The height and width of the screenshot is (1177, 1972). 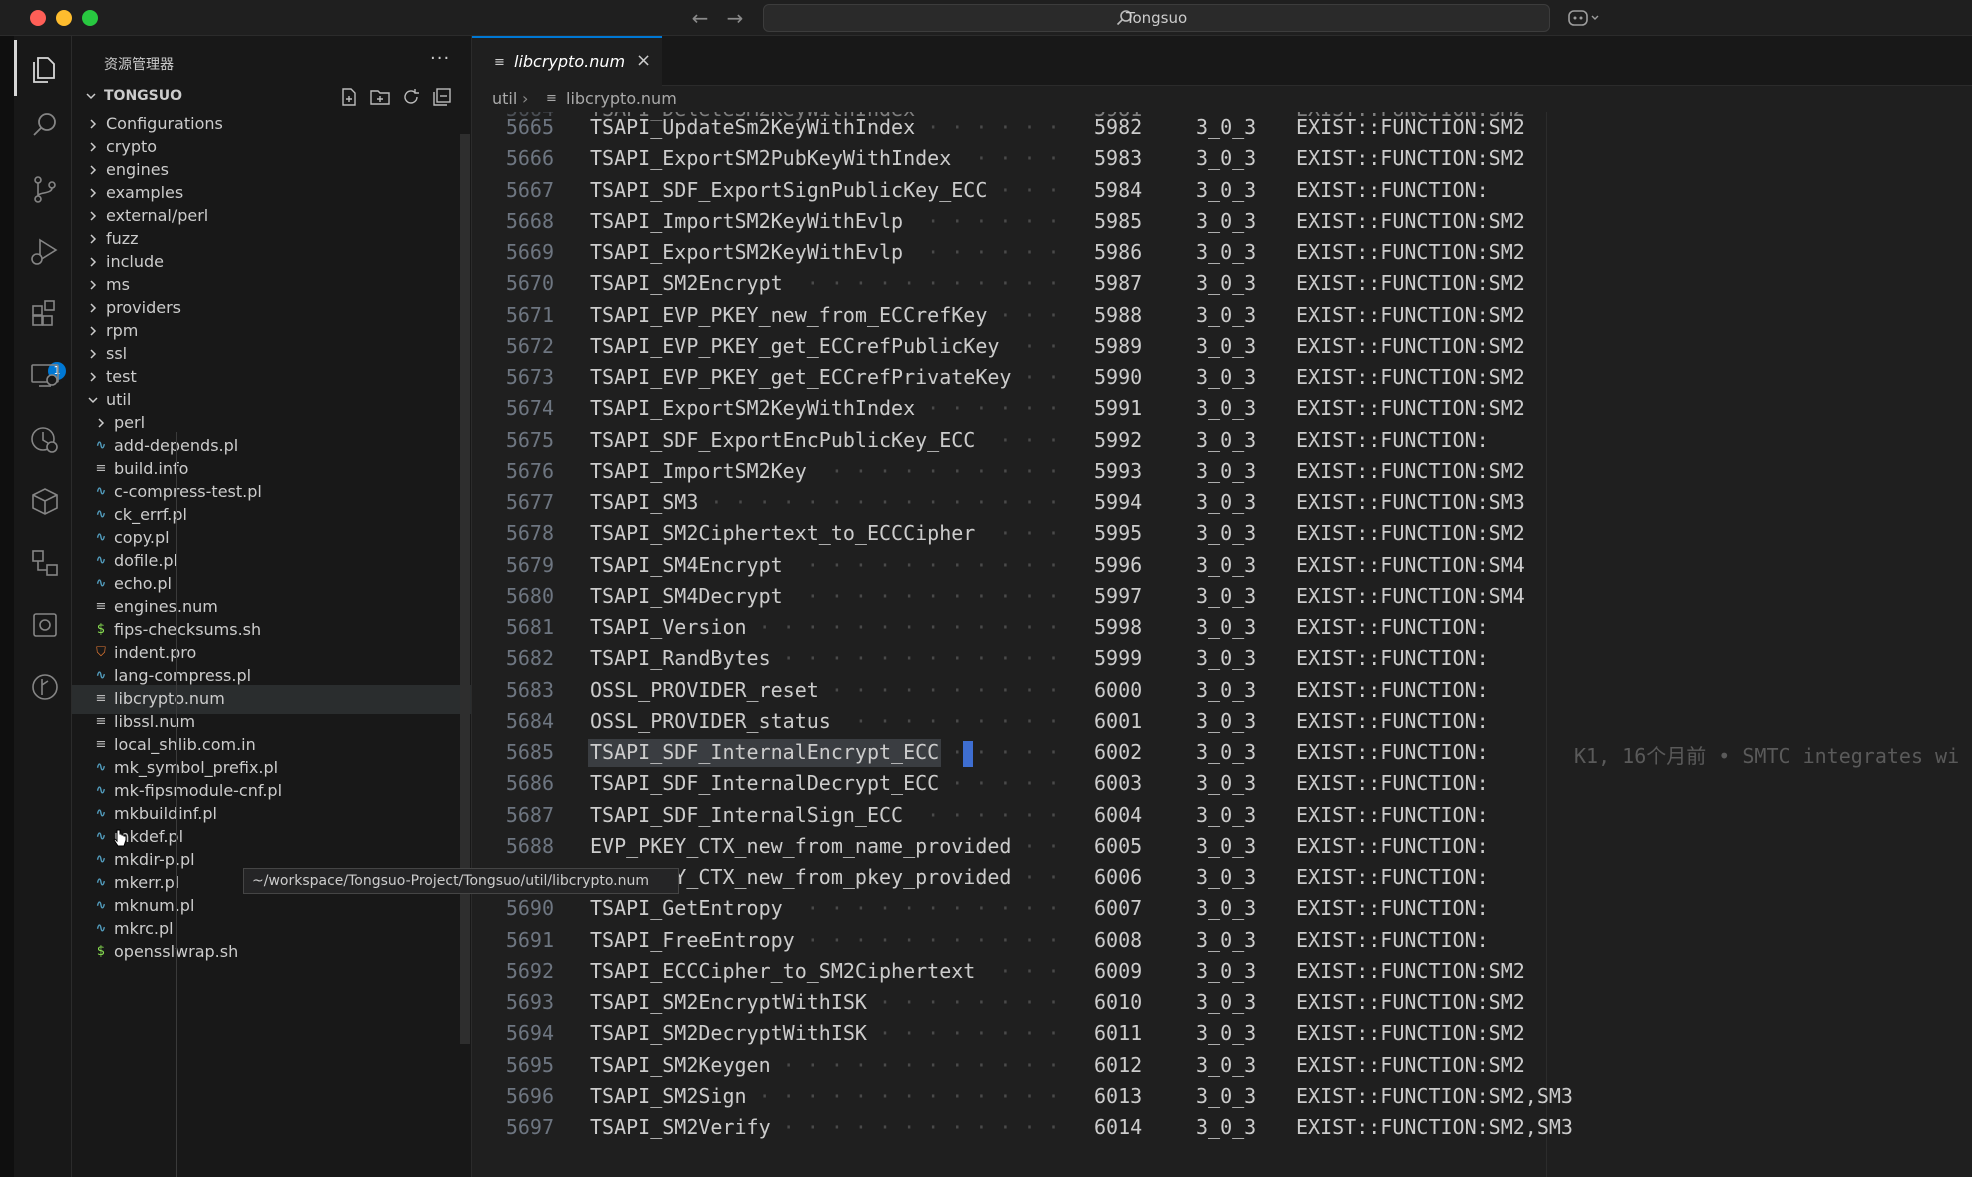 What do you see at coordinates (1118, 564) in the screenshot?
I see `ordinal-number: 5996` at bounding box center [1118, 564].